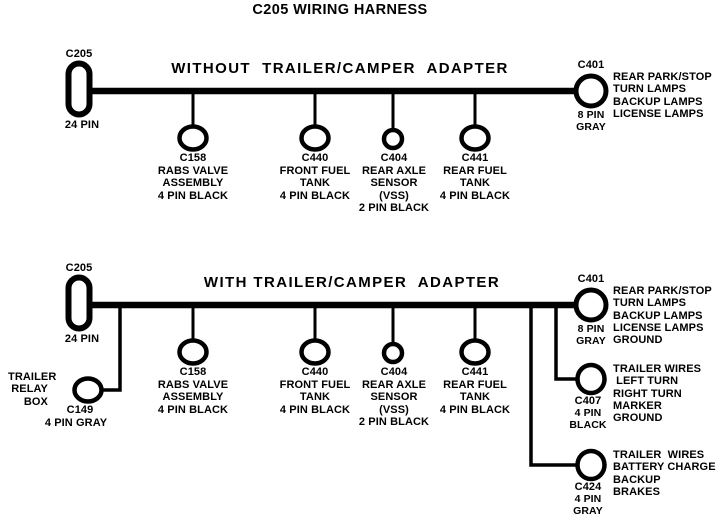  Describe the element at coordinates (82, 125) in the screenshot. I see `connector-c205-pins: 24 PIN` at that location.